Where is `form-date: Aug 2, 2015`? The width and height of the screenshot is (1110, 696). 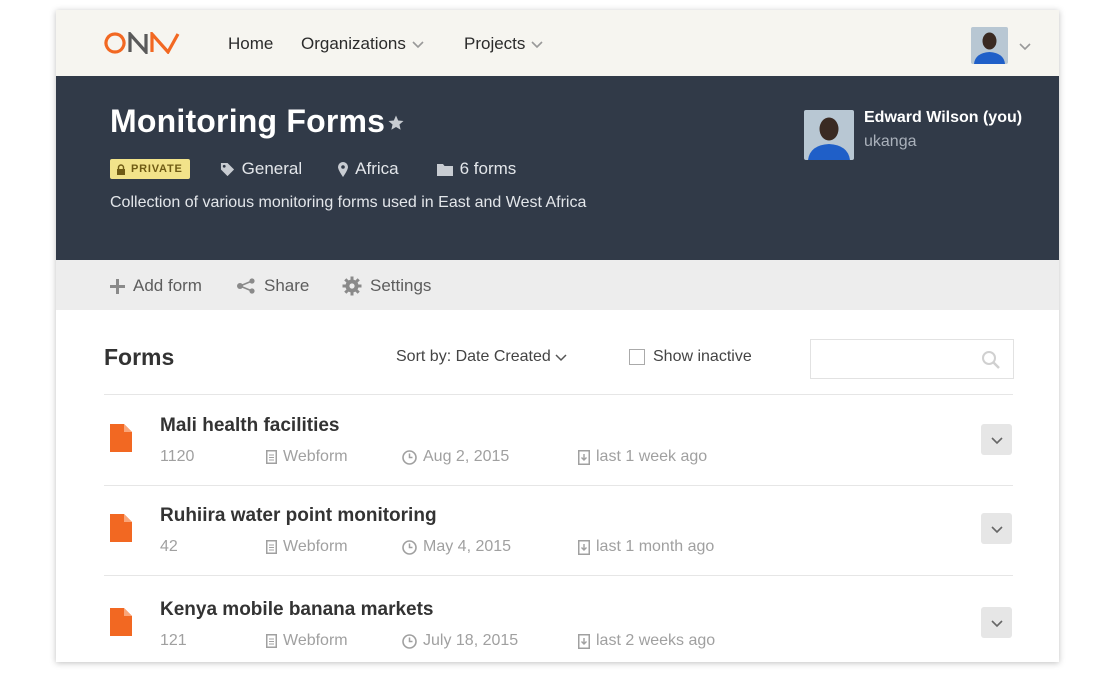
form-date: Aug 2, 2015 is located at coordinates (455, 457).